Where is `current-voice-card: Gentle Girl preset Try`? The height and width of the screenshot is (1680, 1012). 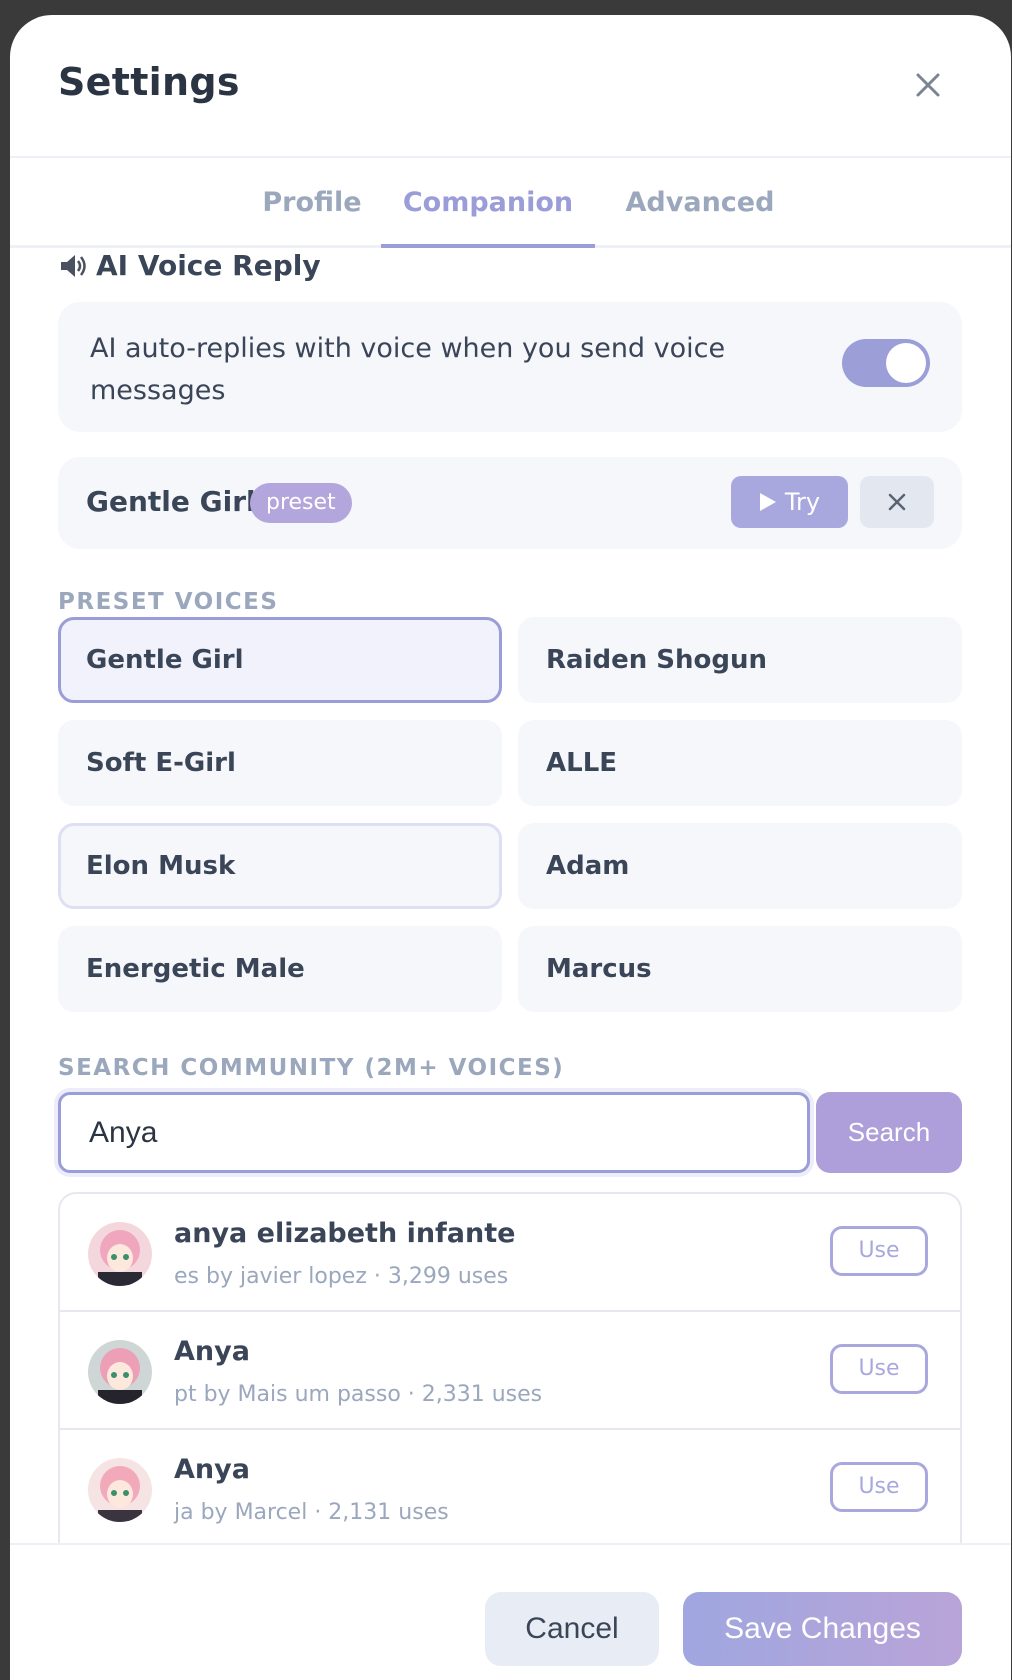
current-voice-card: Gentle Girl preset Try is located at coordinates (510, 503).